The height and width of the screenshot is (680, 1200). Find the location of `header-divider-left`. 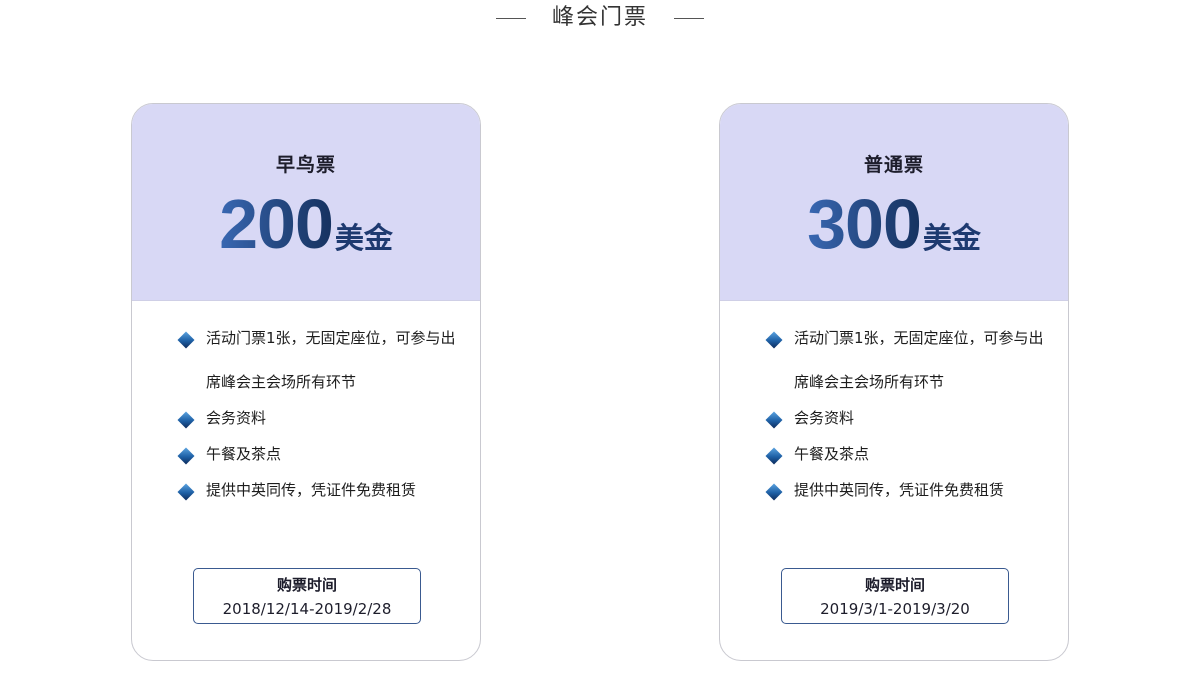

header-divider-left is located at coordinates (510, 18).